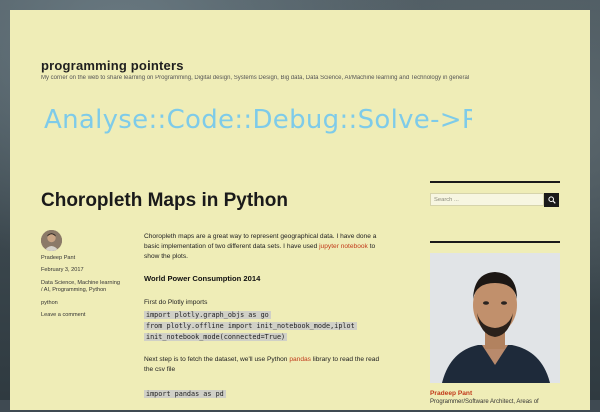  What do you see at coordinates (81, 303) in the screenshot?
I see `post-tag: python` at bounding box center [81, 303].